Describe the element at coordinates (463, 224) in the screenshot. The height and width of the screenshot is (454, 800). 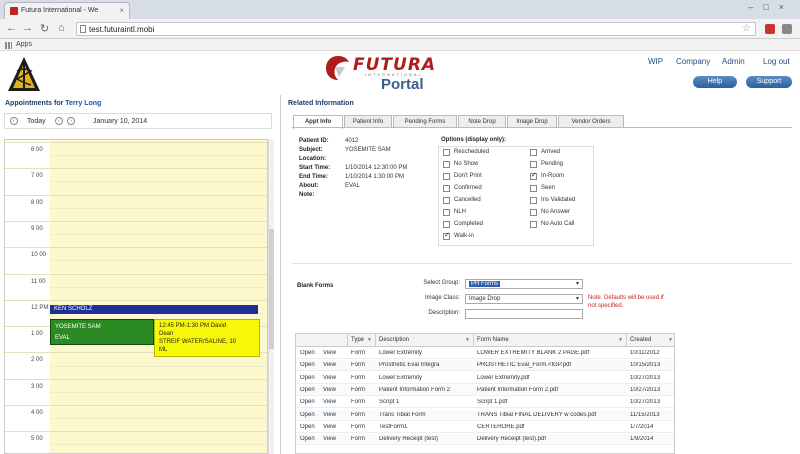
I see `option-checkbox: Completed` at that location.